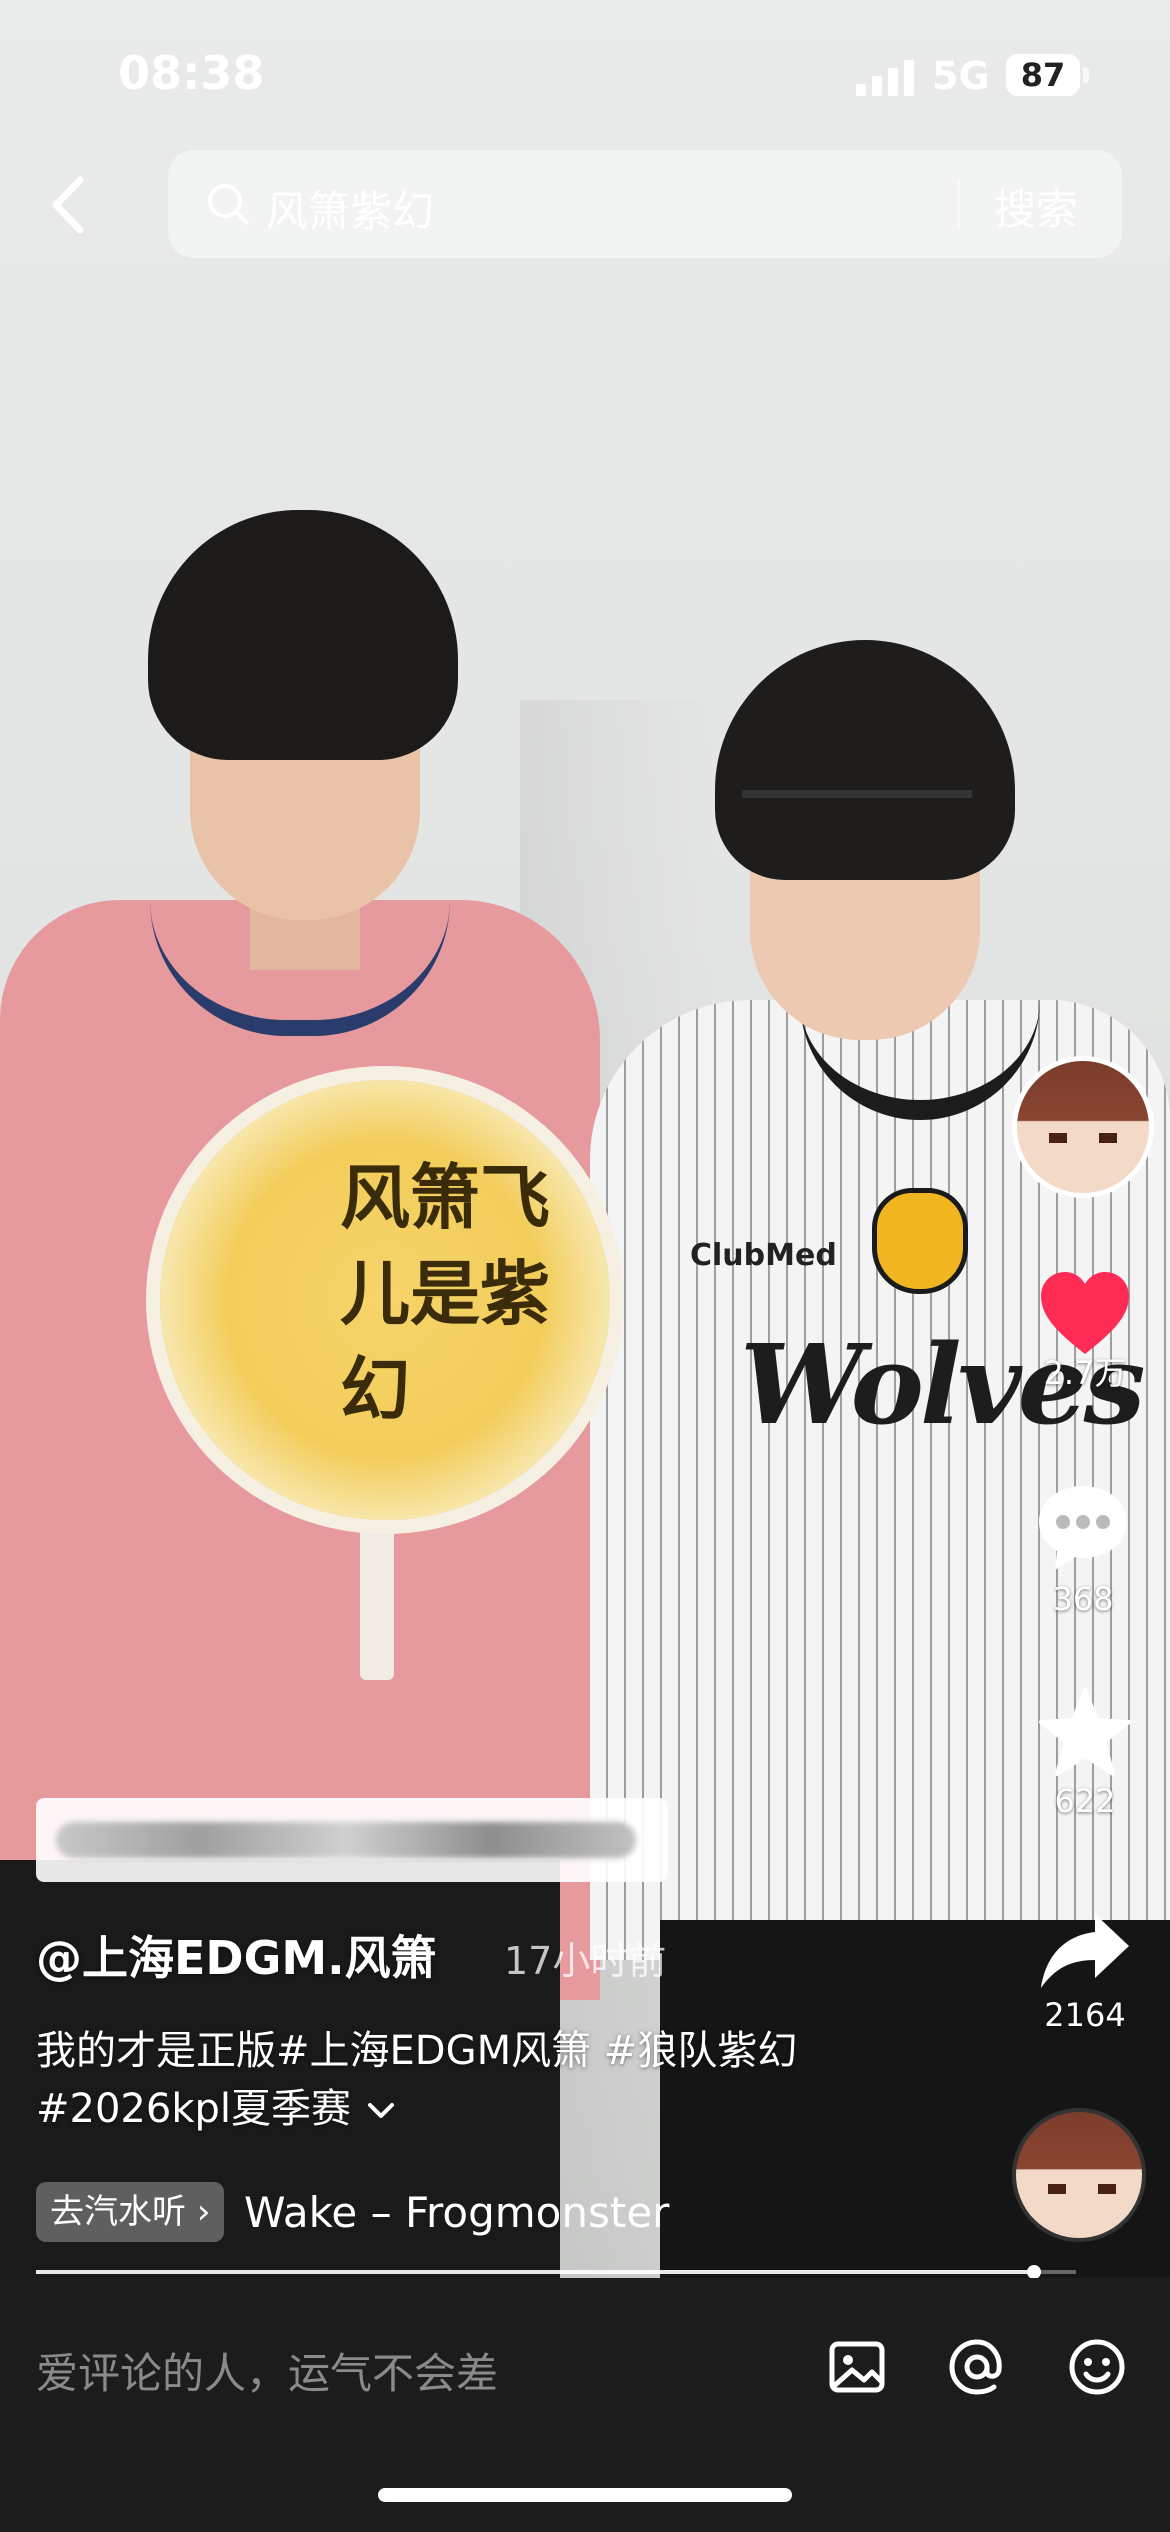 The image size is (1170, 2532). What do you see at coordinates (961, 76) in the screenshot?
I see `network-type: 5G` at bounding box center [961, 76].